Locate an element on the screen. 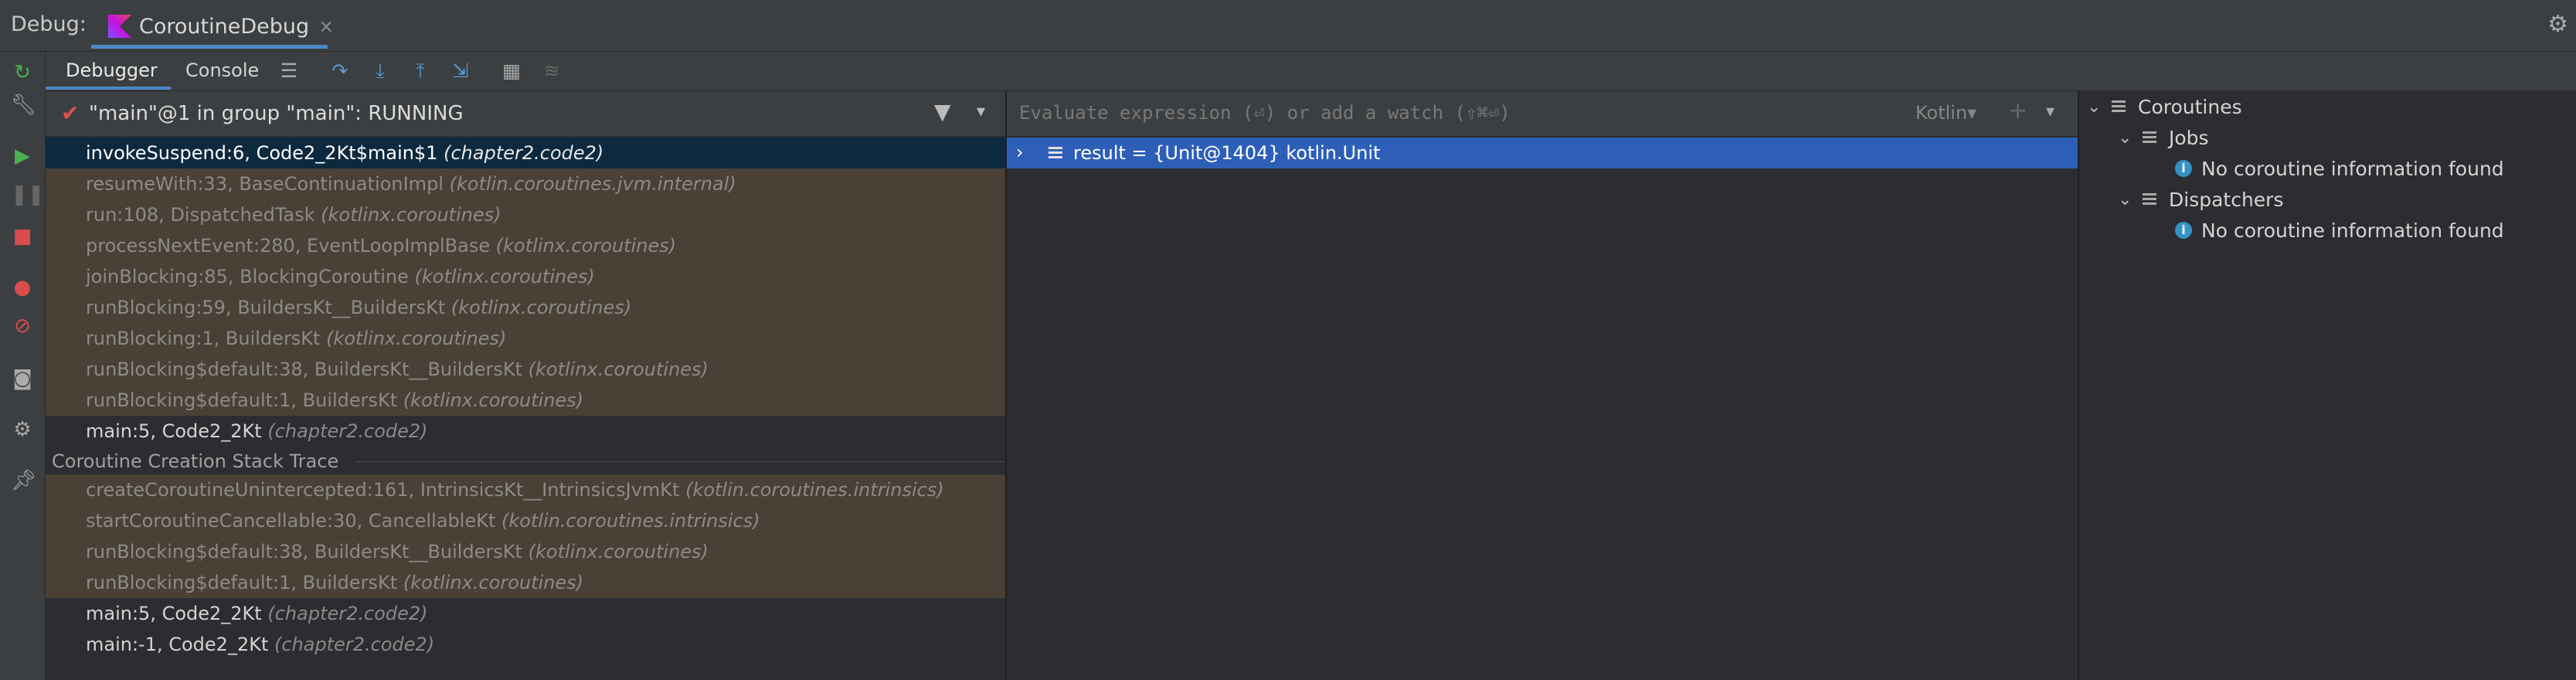 Image resolution: width=2576 pixels, height=680 pixels. tab-coroutine-debug: CoroutineDebug × is located at coordinates (221, 26).